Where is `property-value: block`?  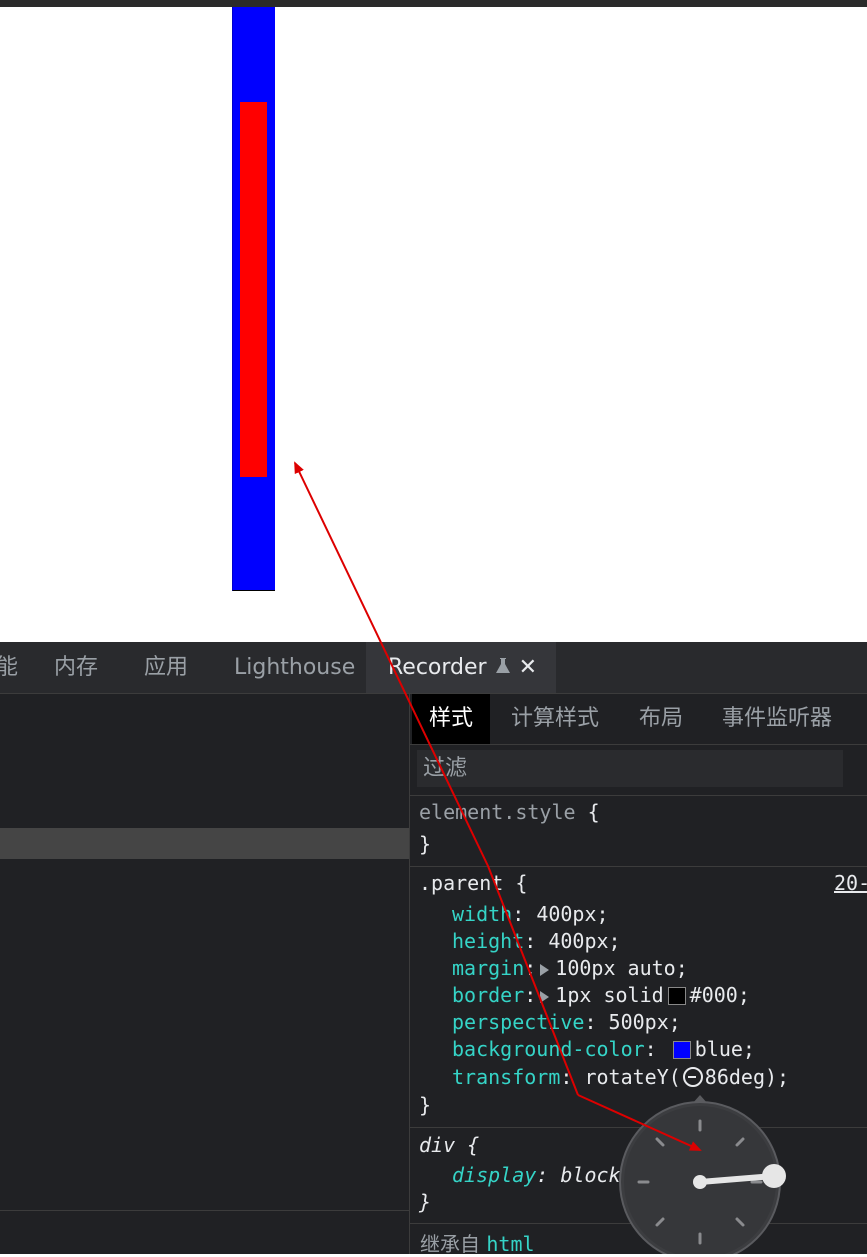 property-value: block is located at coordinates (590, 1175).